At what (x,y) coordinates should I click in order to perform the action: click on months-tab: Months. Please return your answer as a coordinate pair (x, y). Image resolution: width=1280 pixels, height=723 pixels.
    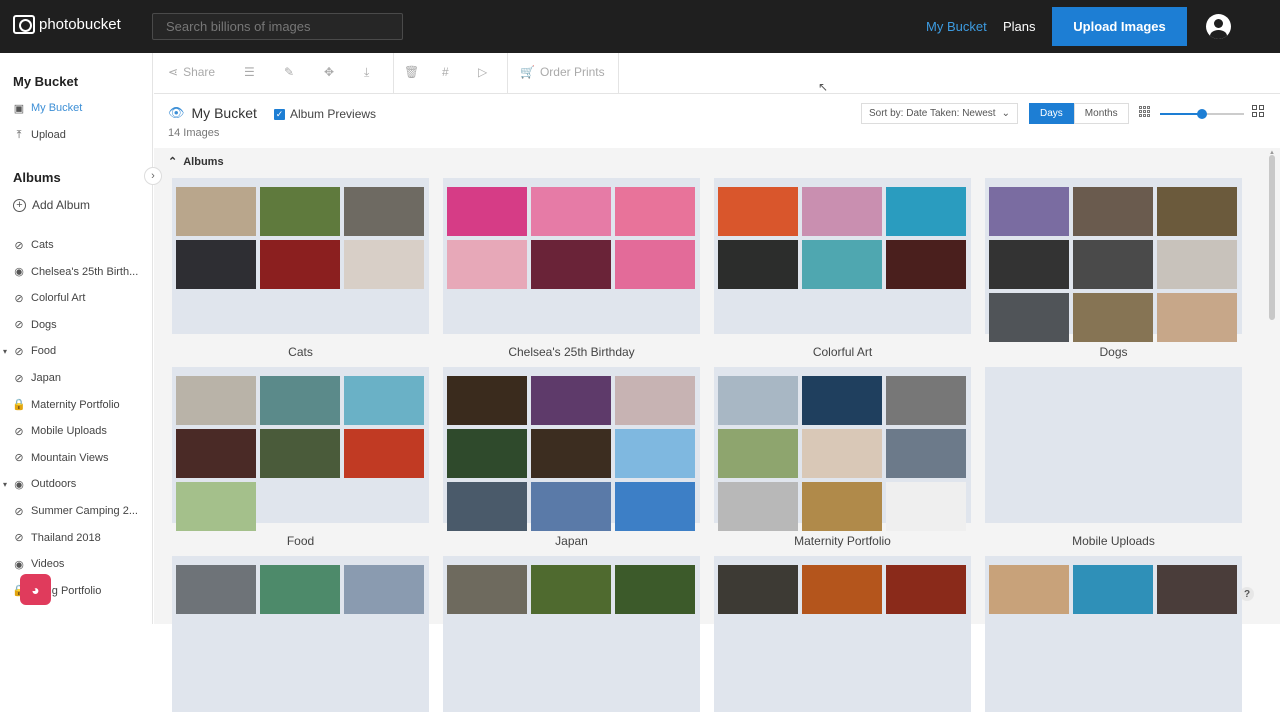
    Looking at the image, I should click on (1101, 113).